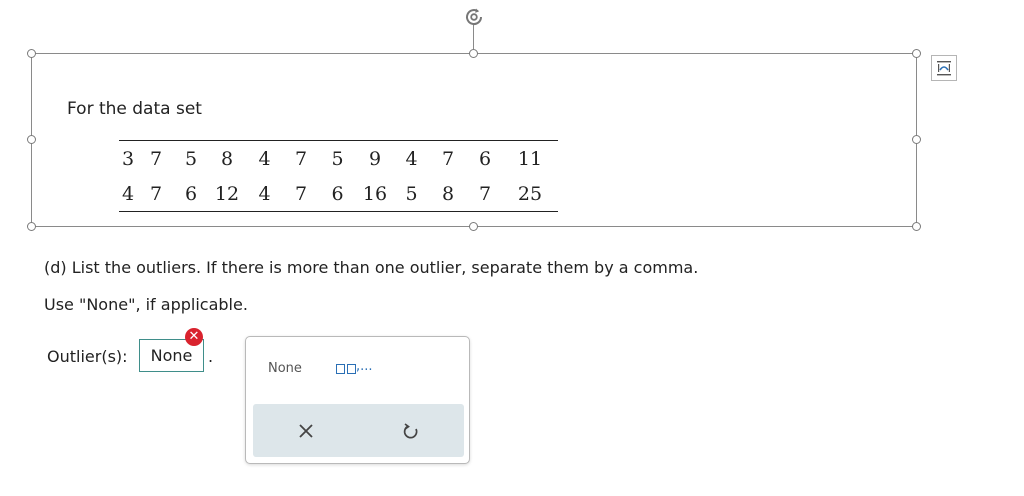  Describe the element at coordinates (916, 53) in the screenshot. I see `resize-handle-top-right` at that location.